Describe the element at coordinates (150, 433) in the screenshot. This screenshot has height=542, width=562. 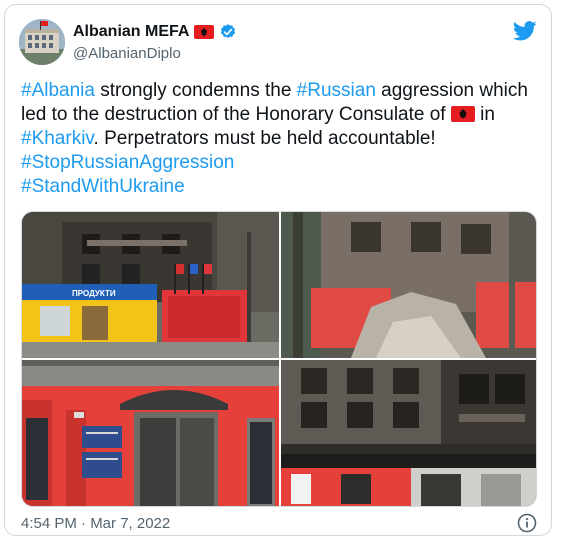
I see `photo-consulate-entrance` at that location.